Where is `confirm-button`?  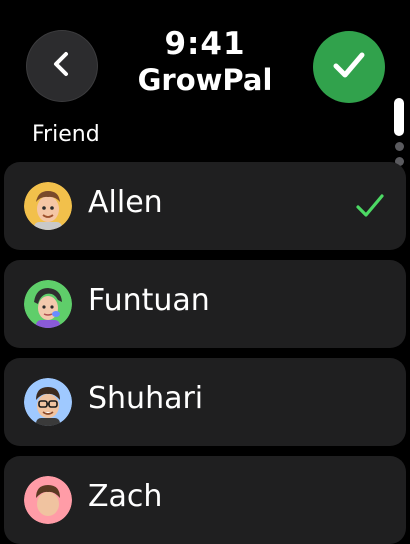
confirm-button is located at coordinates (349, 67).